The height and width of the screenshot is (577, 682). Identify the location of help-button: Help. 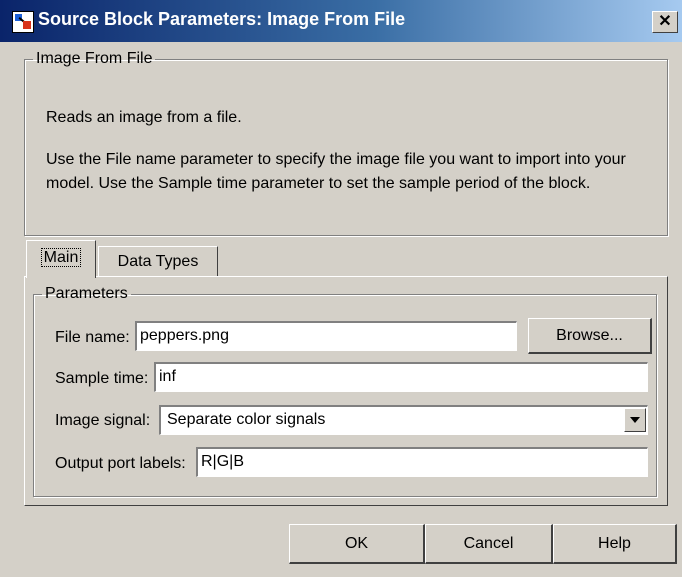
(615, 544).